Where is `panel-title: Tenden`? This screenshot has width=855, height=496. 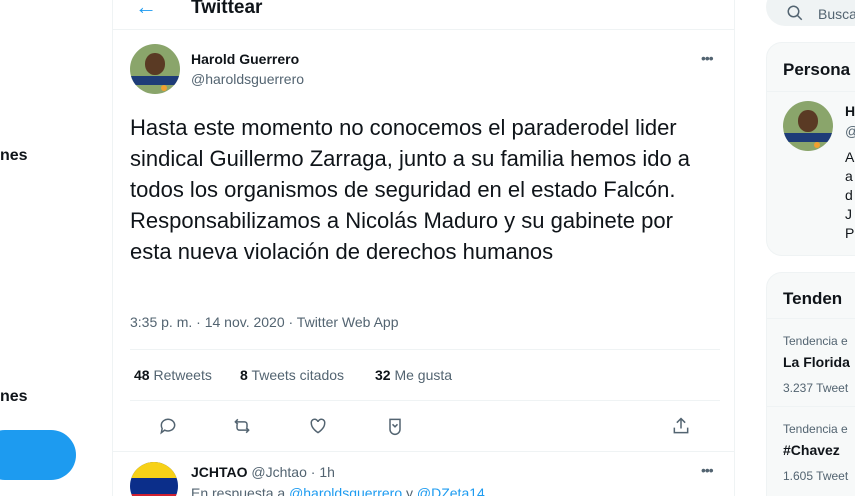
panel-title: Tenden is located at coordinates (813, 298).